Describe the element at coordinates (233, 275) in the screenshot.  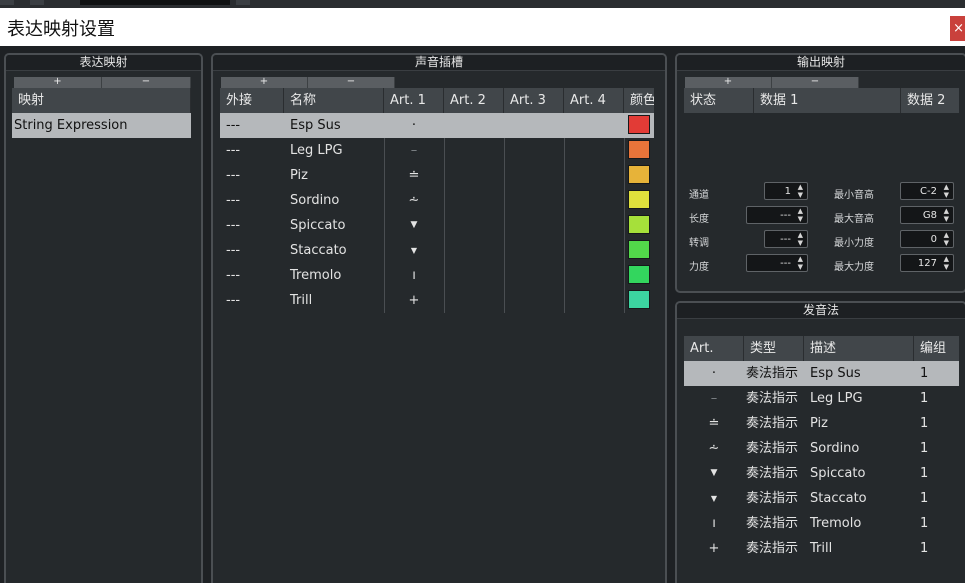
I see `cell-remote: ---` at that location.